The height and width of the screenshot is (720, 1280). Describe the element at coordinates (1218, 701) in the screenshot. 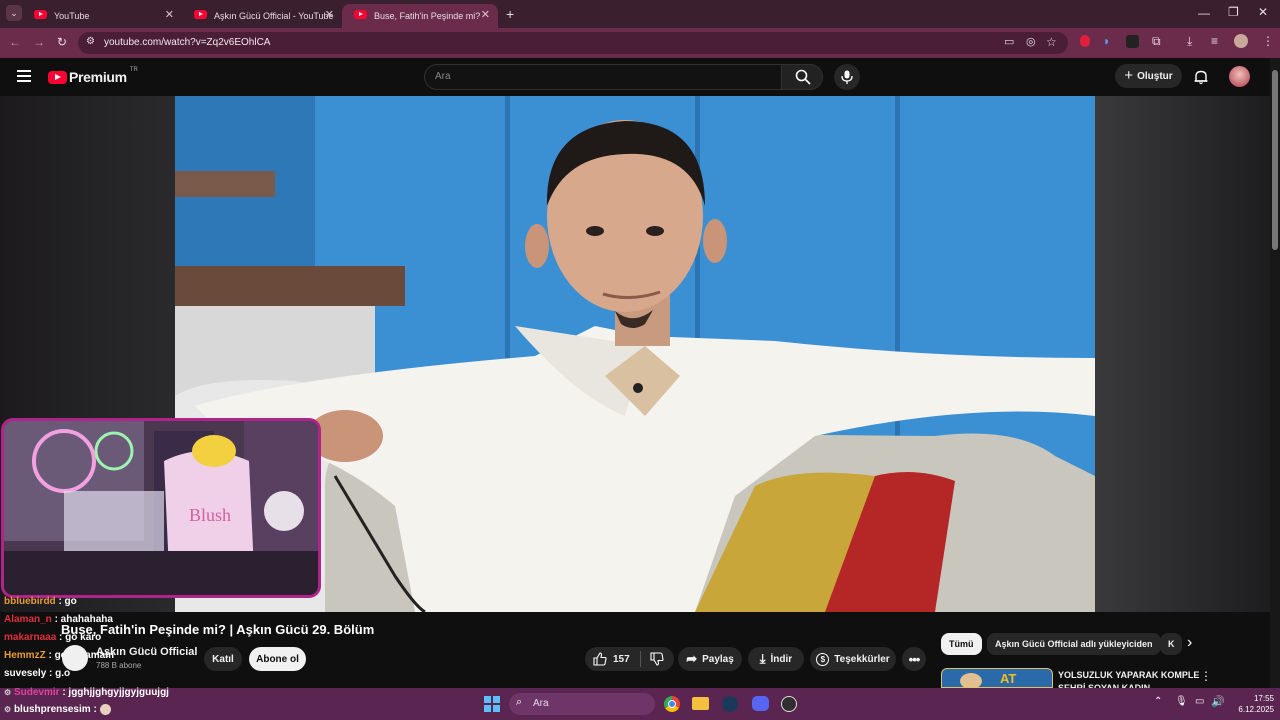

I see `volume-tray-icon: 🔊` at that location.